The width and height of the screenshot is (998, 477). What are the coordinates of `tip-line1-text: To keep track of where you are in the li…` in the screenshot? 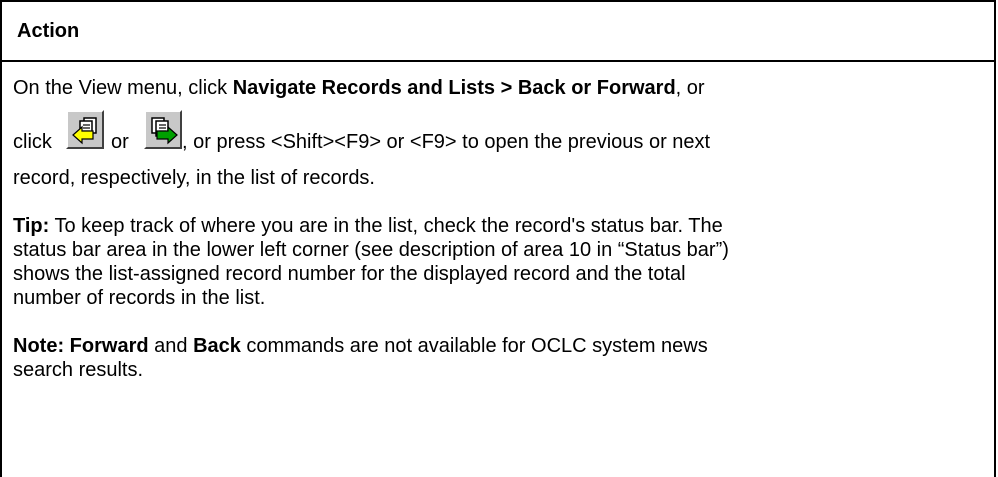 It's located at (386, 226).